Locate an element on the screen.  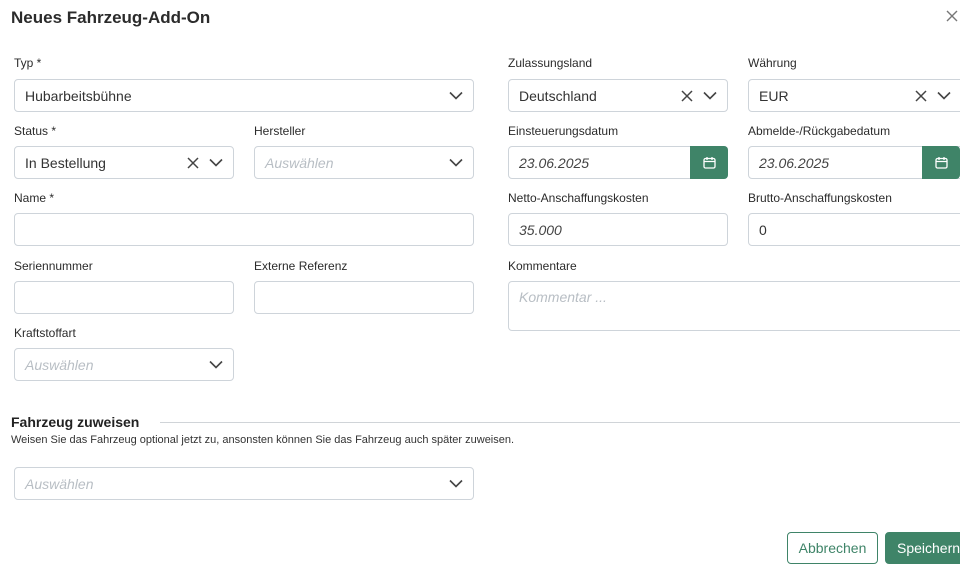
einsteuerungsdatum-input: 23.06.2025 is located at coordinates (618, 162).